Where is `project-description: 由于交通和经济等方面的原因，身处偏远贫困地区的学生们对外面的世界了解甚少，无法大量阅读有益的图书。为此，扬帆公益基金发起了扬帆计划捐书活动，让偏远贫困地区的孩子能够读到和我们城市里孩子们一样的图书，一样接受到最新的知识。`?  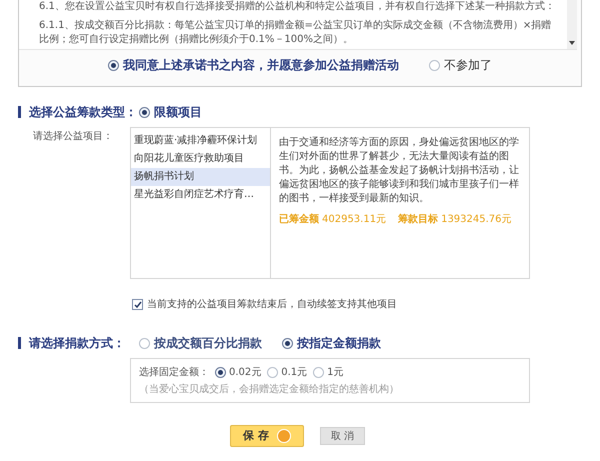 project-description: 由于交通和经济等方面的原因，身处偏远贫困地区的学生们对外面的世界了解甚少，无法大量阅读有益的图书。为此，扬帆公益基金发起了扬帆计划捐书活动，让偏远贫困地区的孩子能够读到和我们城市里孩子们一样的图书，一样接受到最新的知识。 is located at coordinates (399, 171).